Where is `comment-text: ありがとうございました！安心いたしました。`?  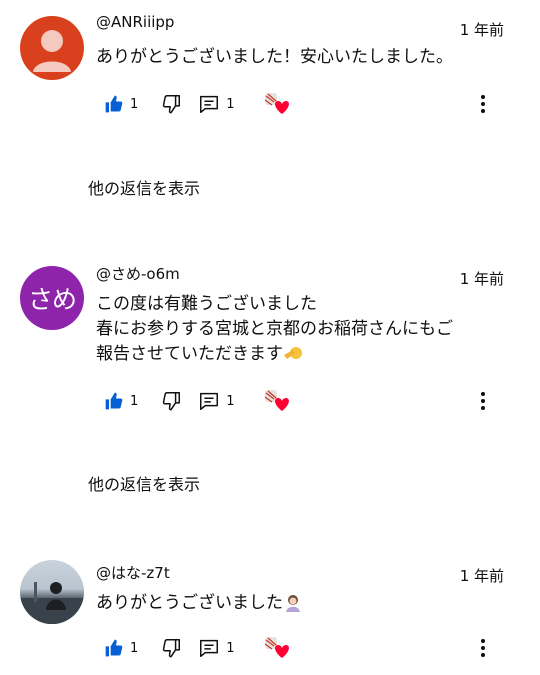 comment-text: ありがとうございました！安心いたしました。 is located at coordinates (274, 57).